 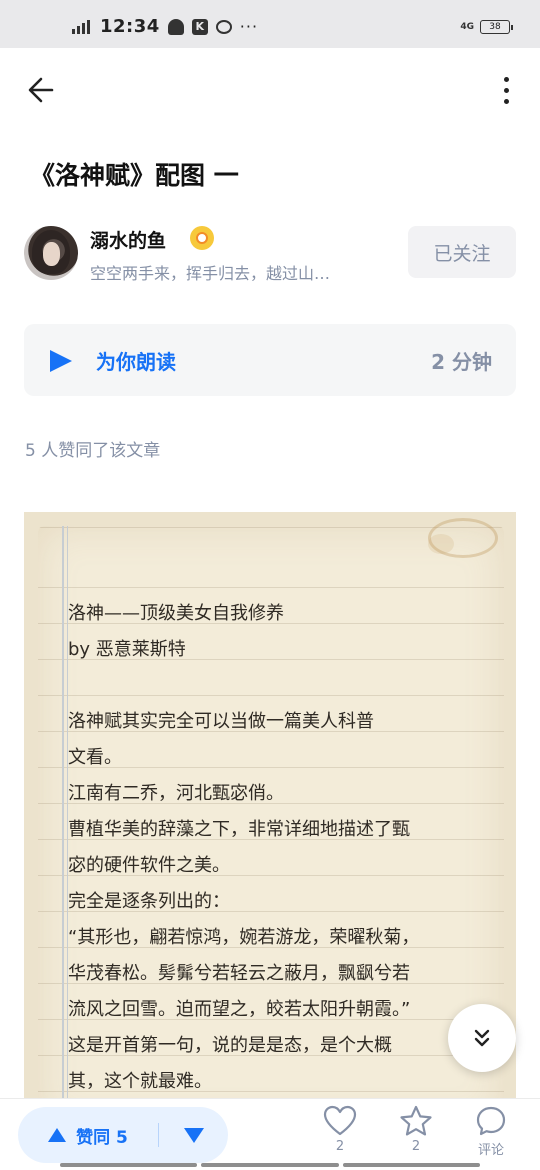 What do you see at coordinates (490, 1150) in the screenshot?
I see `comment-label: 评论` at bounding box center [490, 1150].